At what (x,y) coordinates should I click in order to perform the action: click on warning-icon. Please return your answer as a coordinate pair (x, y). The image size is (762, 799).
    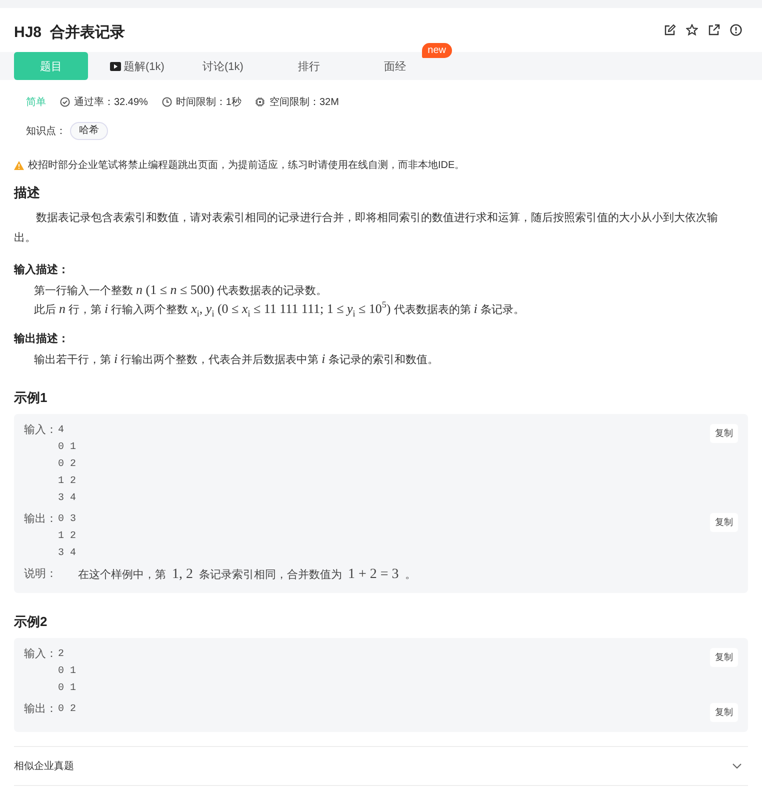
    Looking at the image, I should click on (19, 165).